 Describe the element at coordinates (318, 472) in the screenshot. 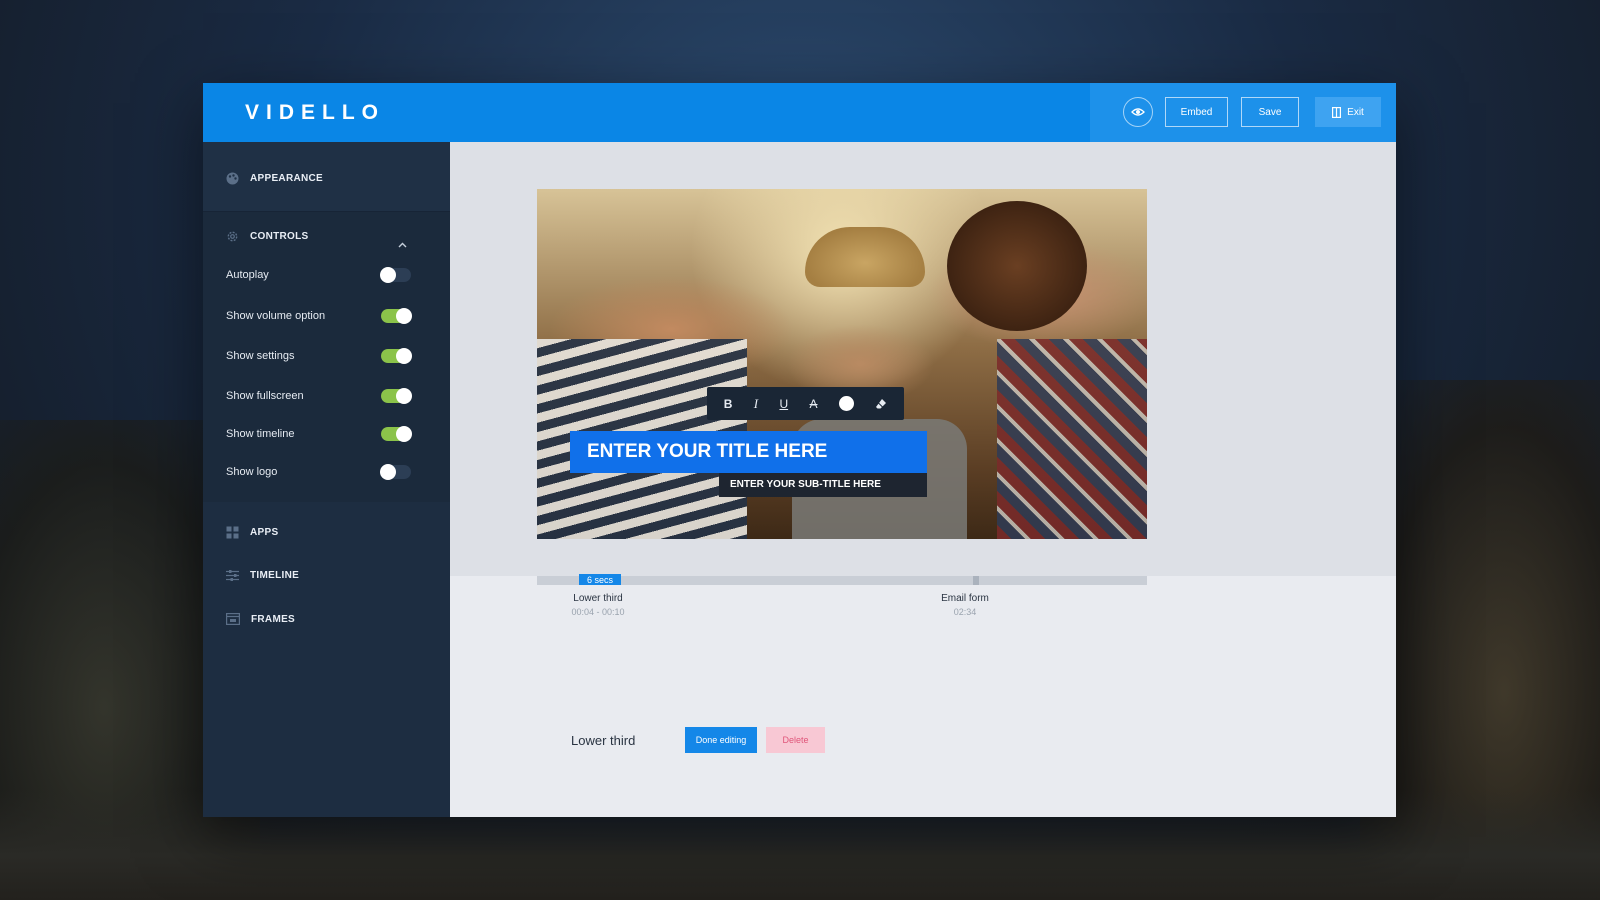

I see `control-show-logo: Show logo` at that location.